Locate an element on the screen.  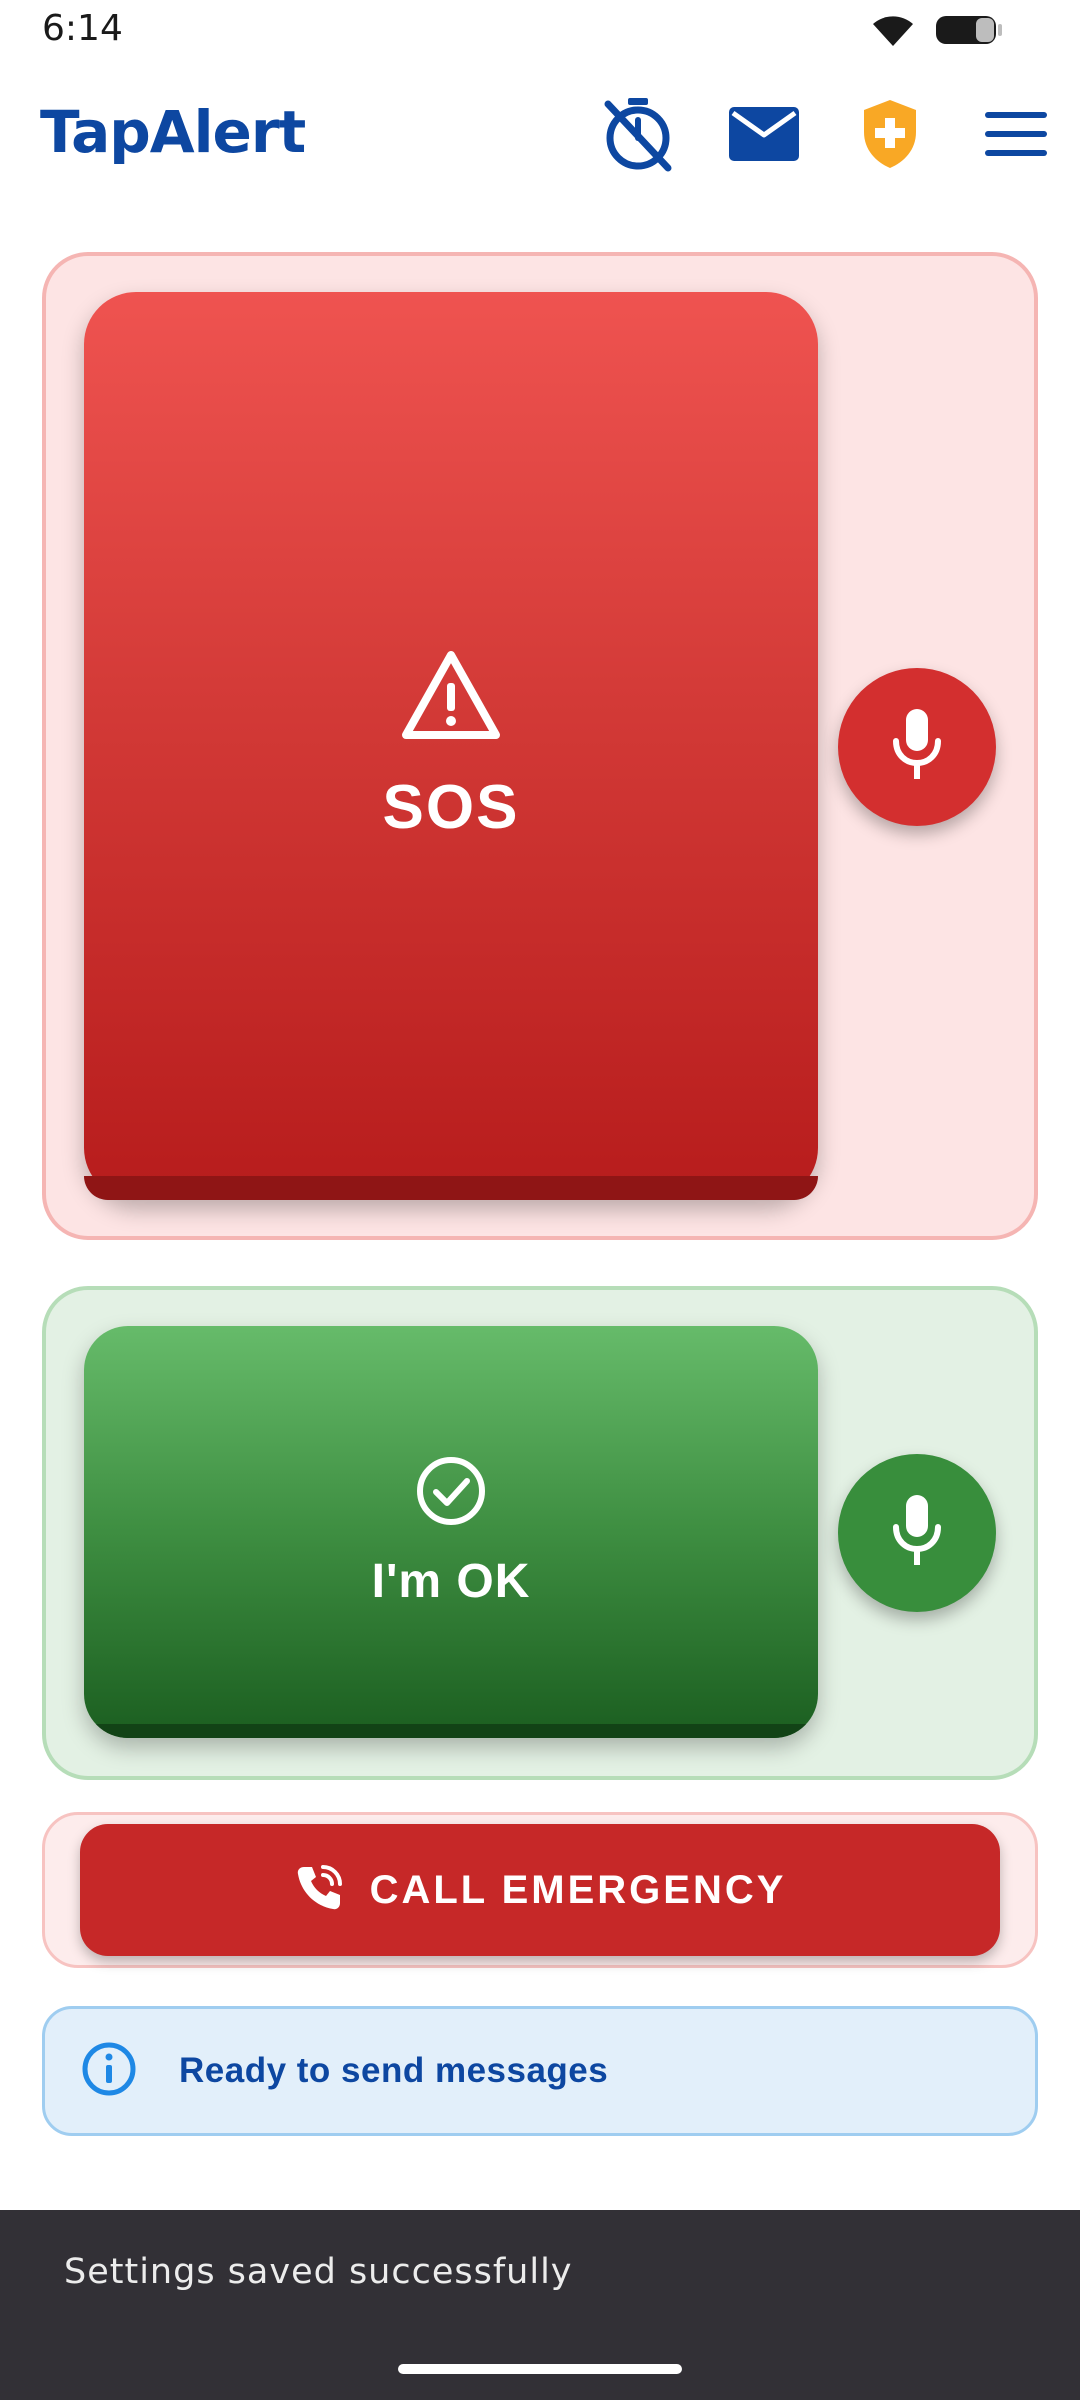
app-bar: TapAlert is located at coordinates (540, 135).